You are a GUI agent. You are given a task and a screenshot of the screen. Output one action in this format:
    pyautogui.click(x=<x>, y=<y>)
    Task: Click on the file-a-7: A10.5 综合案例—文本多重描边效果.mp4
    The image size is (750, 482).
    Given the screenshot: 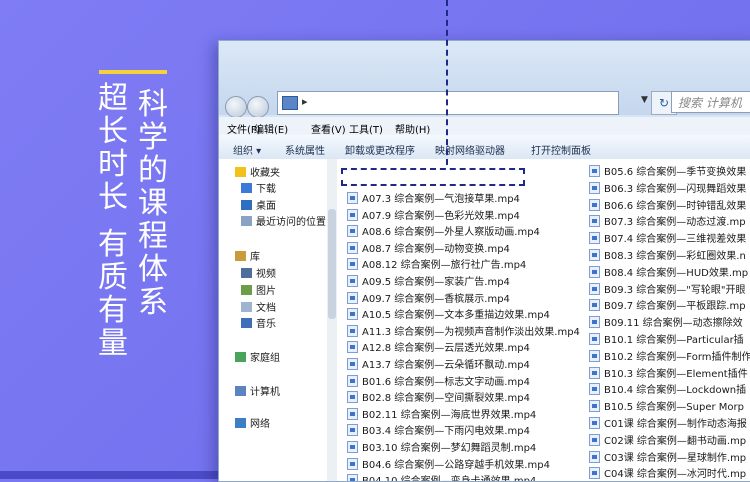 What is the action you would take?
    pyautogui.click(x=448, y=315)
    